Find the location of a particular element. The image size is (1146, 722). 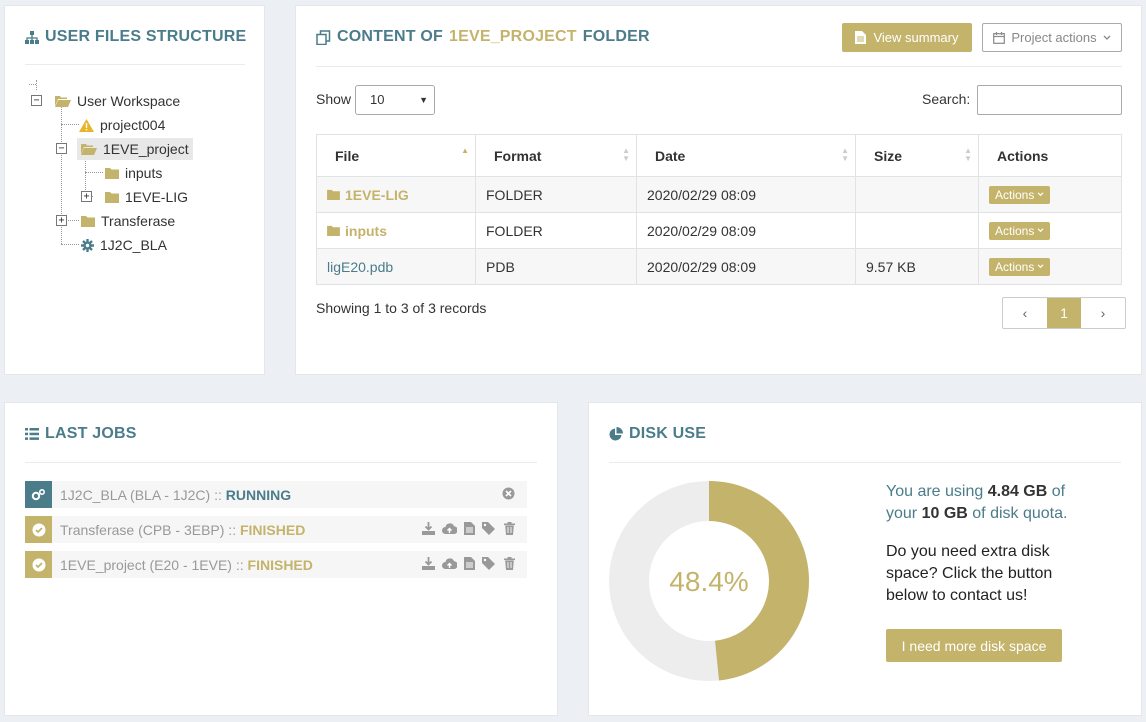

title-text: USER FILES STRUCTURE is located at coordinates (146, 36).